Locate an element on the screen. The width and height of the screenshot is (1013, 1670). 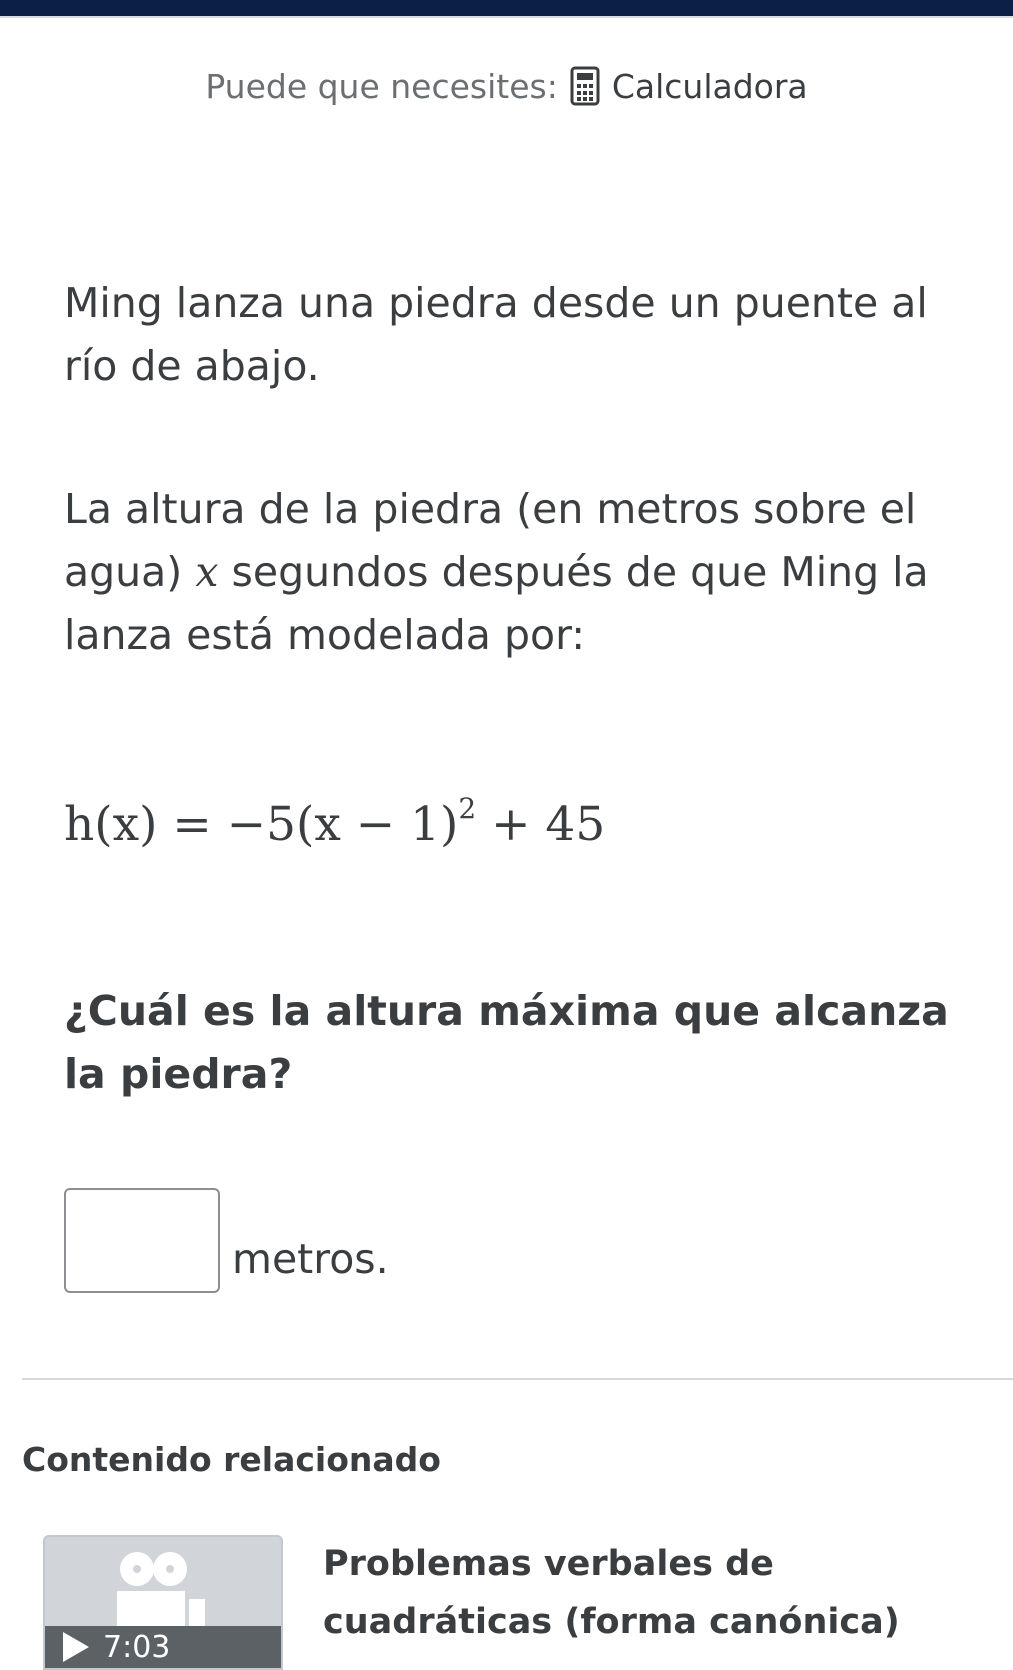
divider is located at coordinates (517, 1379).